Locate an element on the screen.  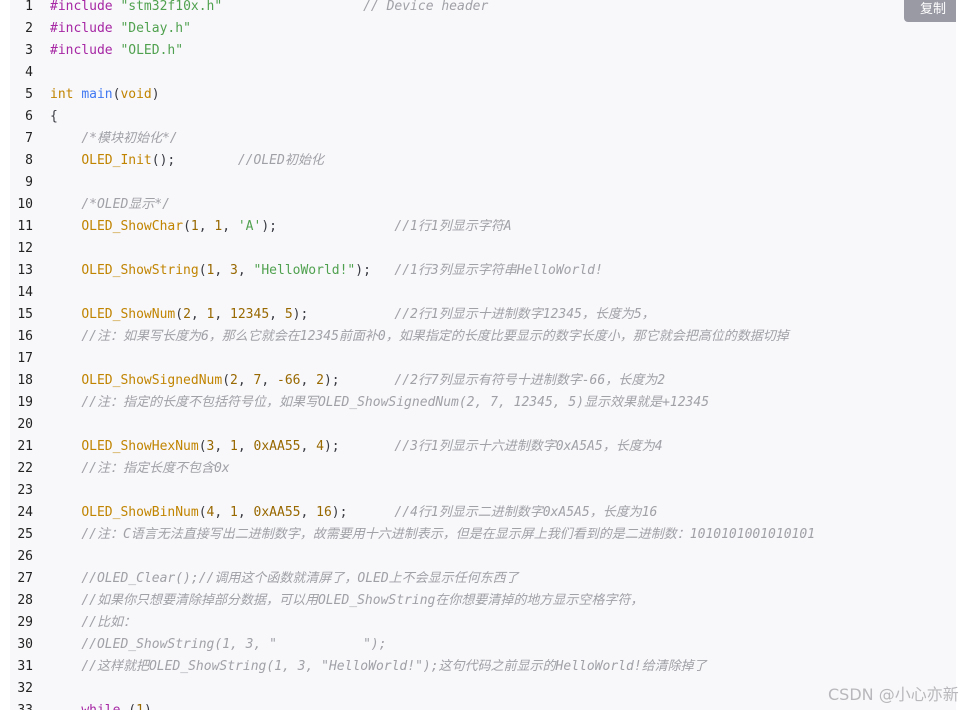
code-text: int main(void) is located at coordinates (105, 95).